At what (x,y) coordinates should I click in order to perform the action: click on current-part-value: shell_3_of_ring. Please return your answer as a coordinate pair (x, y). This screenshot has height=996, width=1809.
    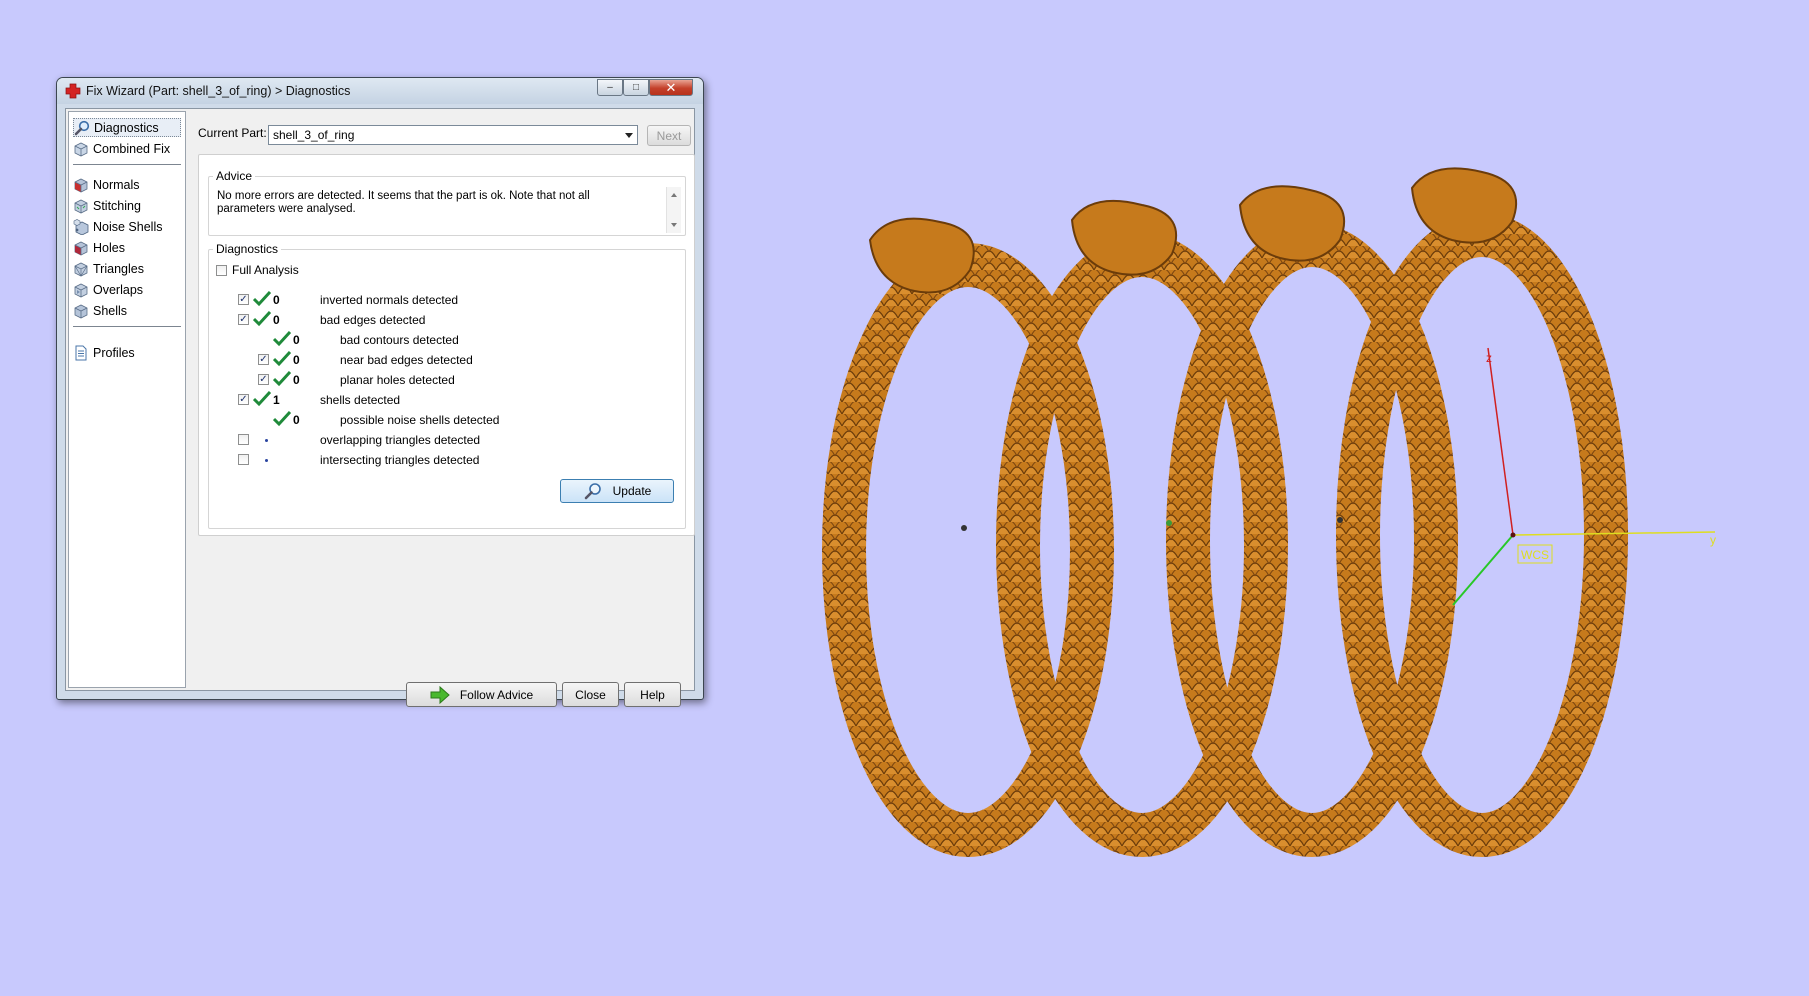
    Looking at the image, I should click on (314, 135).